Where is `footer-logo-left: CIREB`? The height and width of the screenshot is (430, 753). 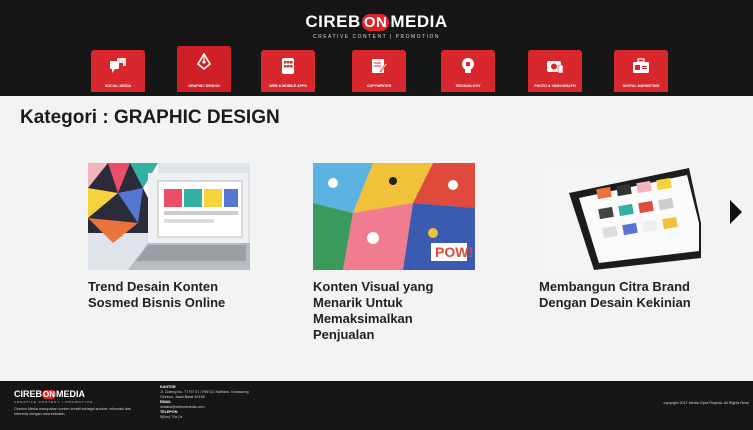
footer-logo-left: CIREB is located at coordinates (28, 394).